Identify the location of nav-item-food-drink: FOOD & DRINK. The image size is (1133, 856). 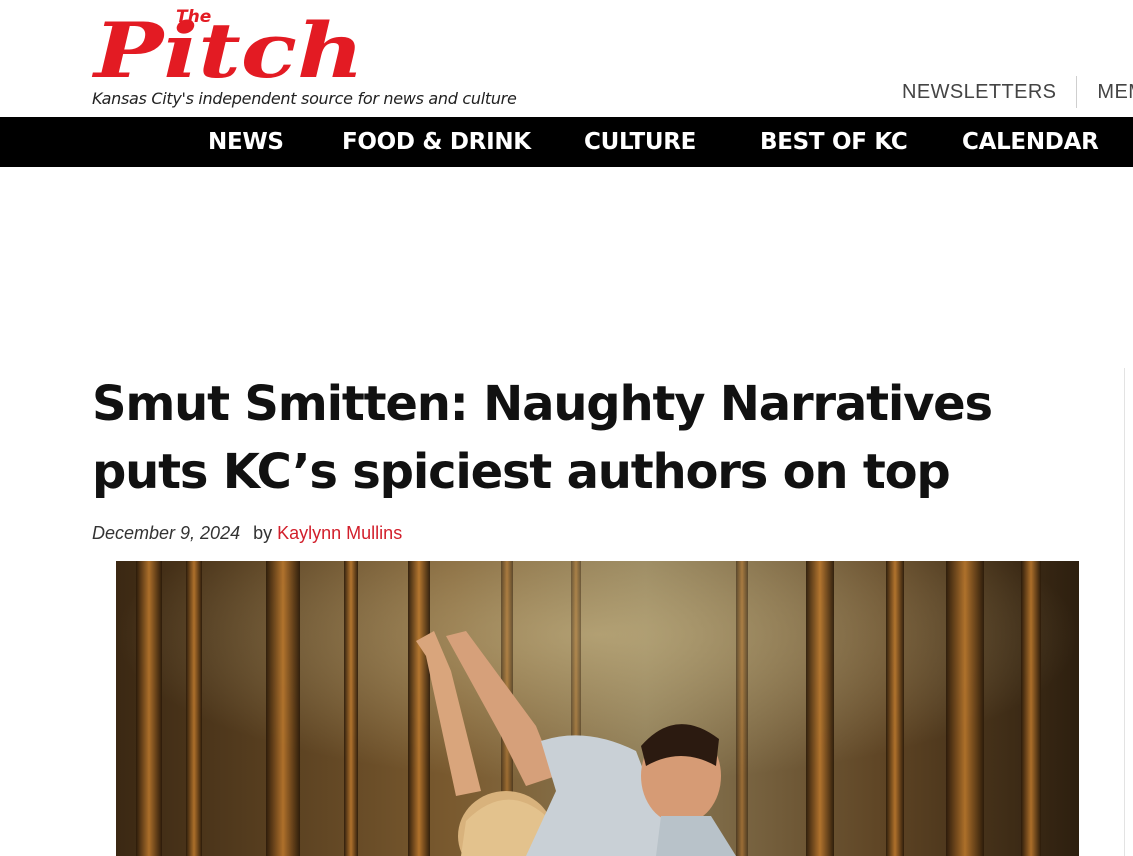
(436, 142).